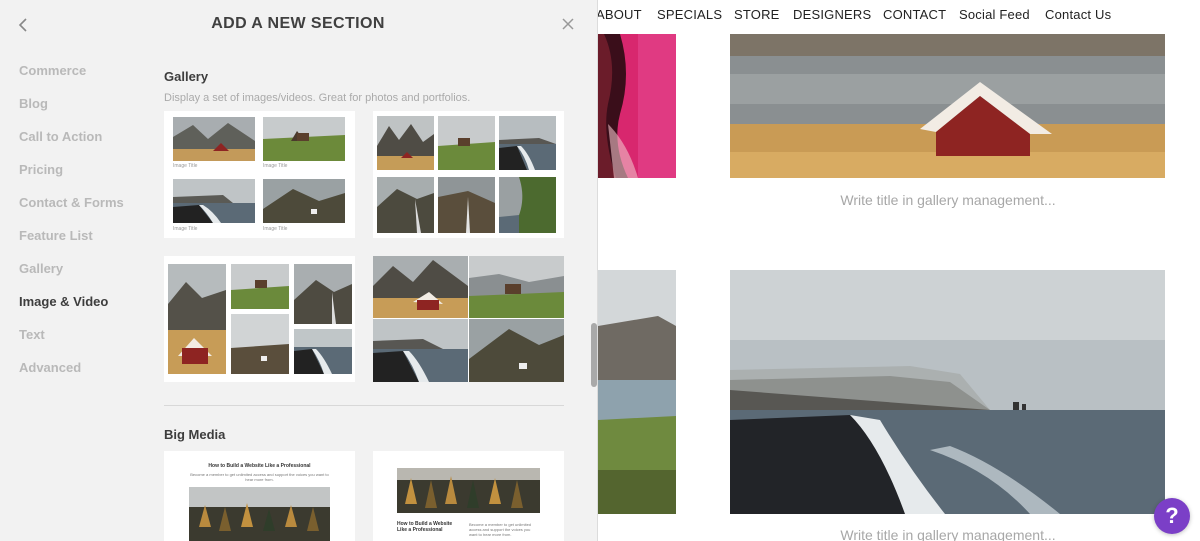  I want to click on panel-scrollbar, so click(594, 355).